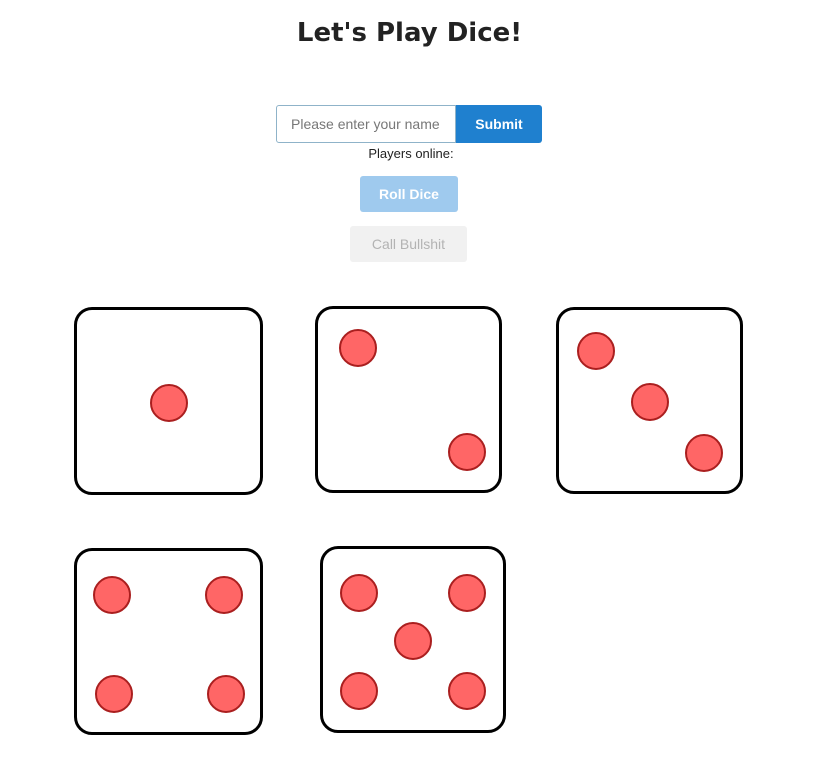 This screenshot has width=819, height=763. I want to click on roll-dice-button: Roll Dice, so click(409, 194).